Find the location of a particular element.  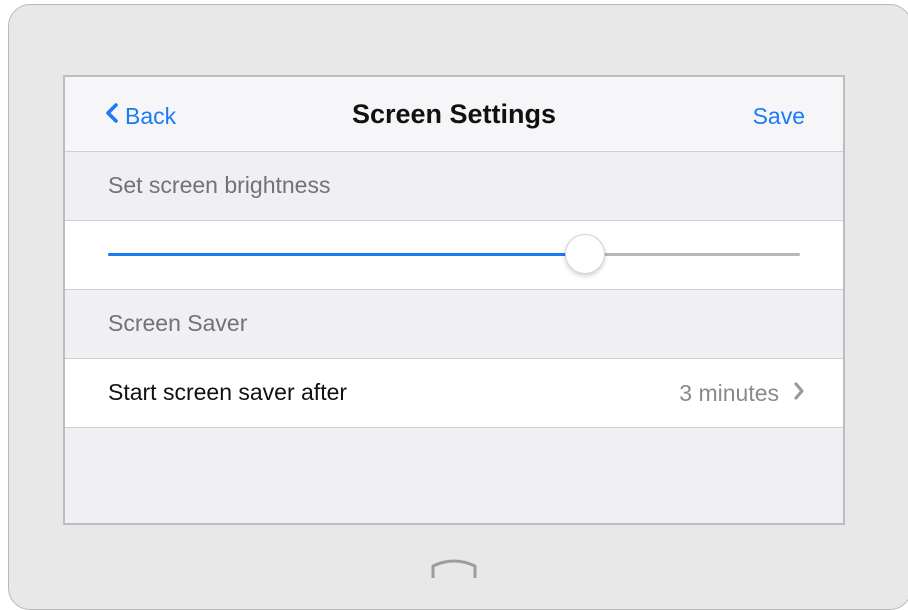

brightness-slider-row is located at coordinates (454, 255).